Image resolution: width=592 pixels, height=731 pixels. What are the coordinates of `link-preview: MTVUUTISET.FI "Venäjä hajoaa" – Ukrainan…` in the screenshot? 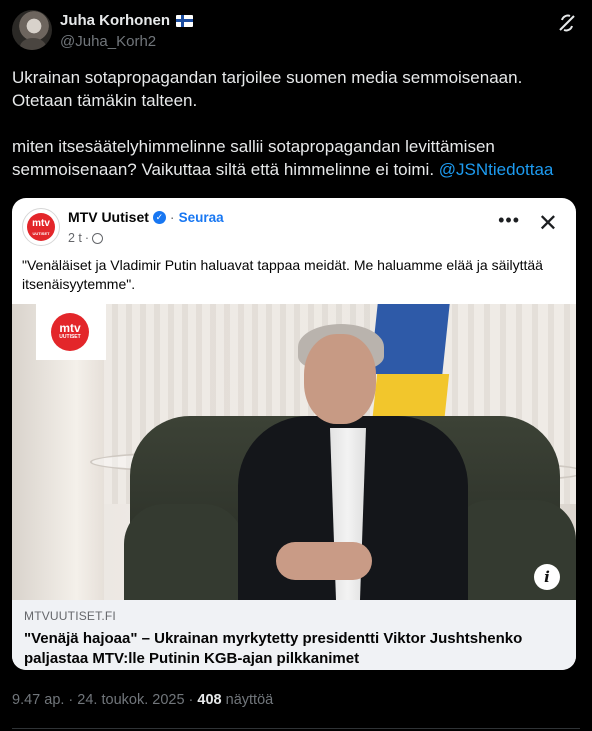 It's located at (294, 635).